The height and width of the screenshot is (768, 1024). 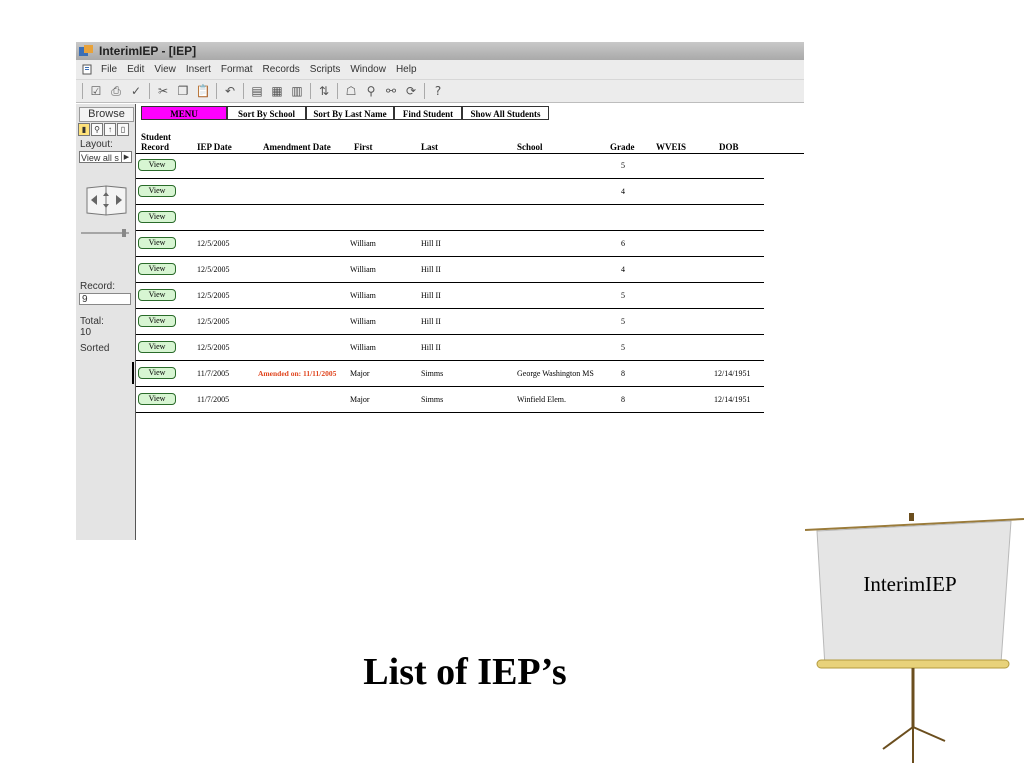 What do you see at coordinates (230, 91) in the screenshot?
I see `undo-icon: ↶` at bounding box center [230, 91].